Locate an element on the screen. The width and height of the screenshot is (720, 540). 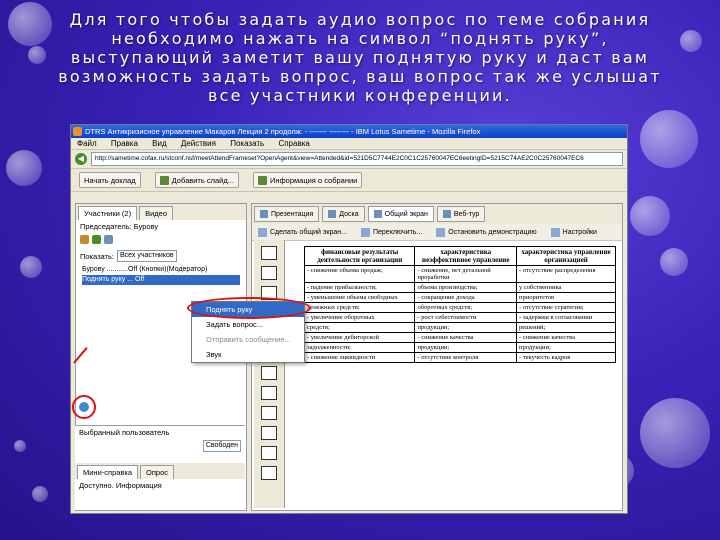
settings-button: Настройки is located at coordinates (573, 232).